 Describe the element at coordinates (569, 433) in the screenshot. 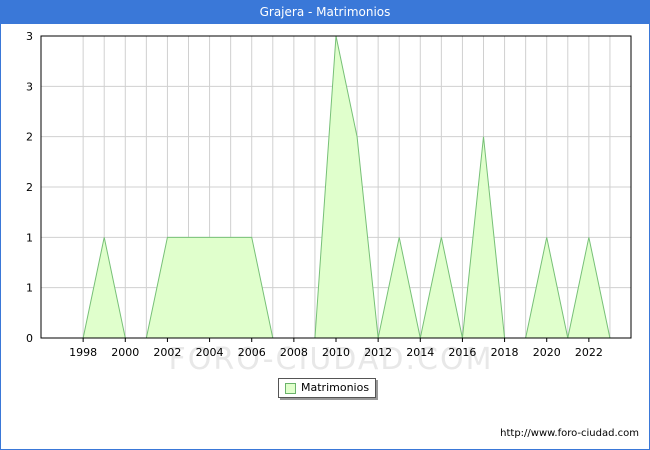

I see `source-url: http://www.foro-ciudad.com` at that location.